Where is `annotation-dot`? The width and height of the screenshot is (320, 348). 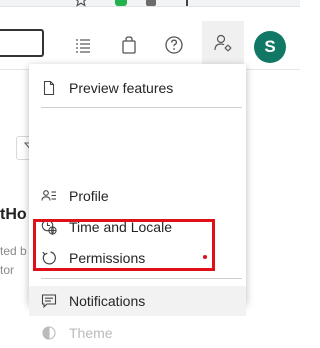 annotation-dot is located at coordinates (205, 257).